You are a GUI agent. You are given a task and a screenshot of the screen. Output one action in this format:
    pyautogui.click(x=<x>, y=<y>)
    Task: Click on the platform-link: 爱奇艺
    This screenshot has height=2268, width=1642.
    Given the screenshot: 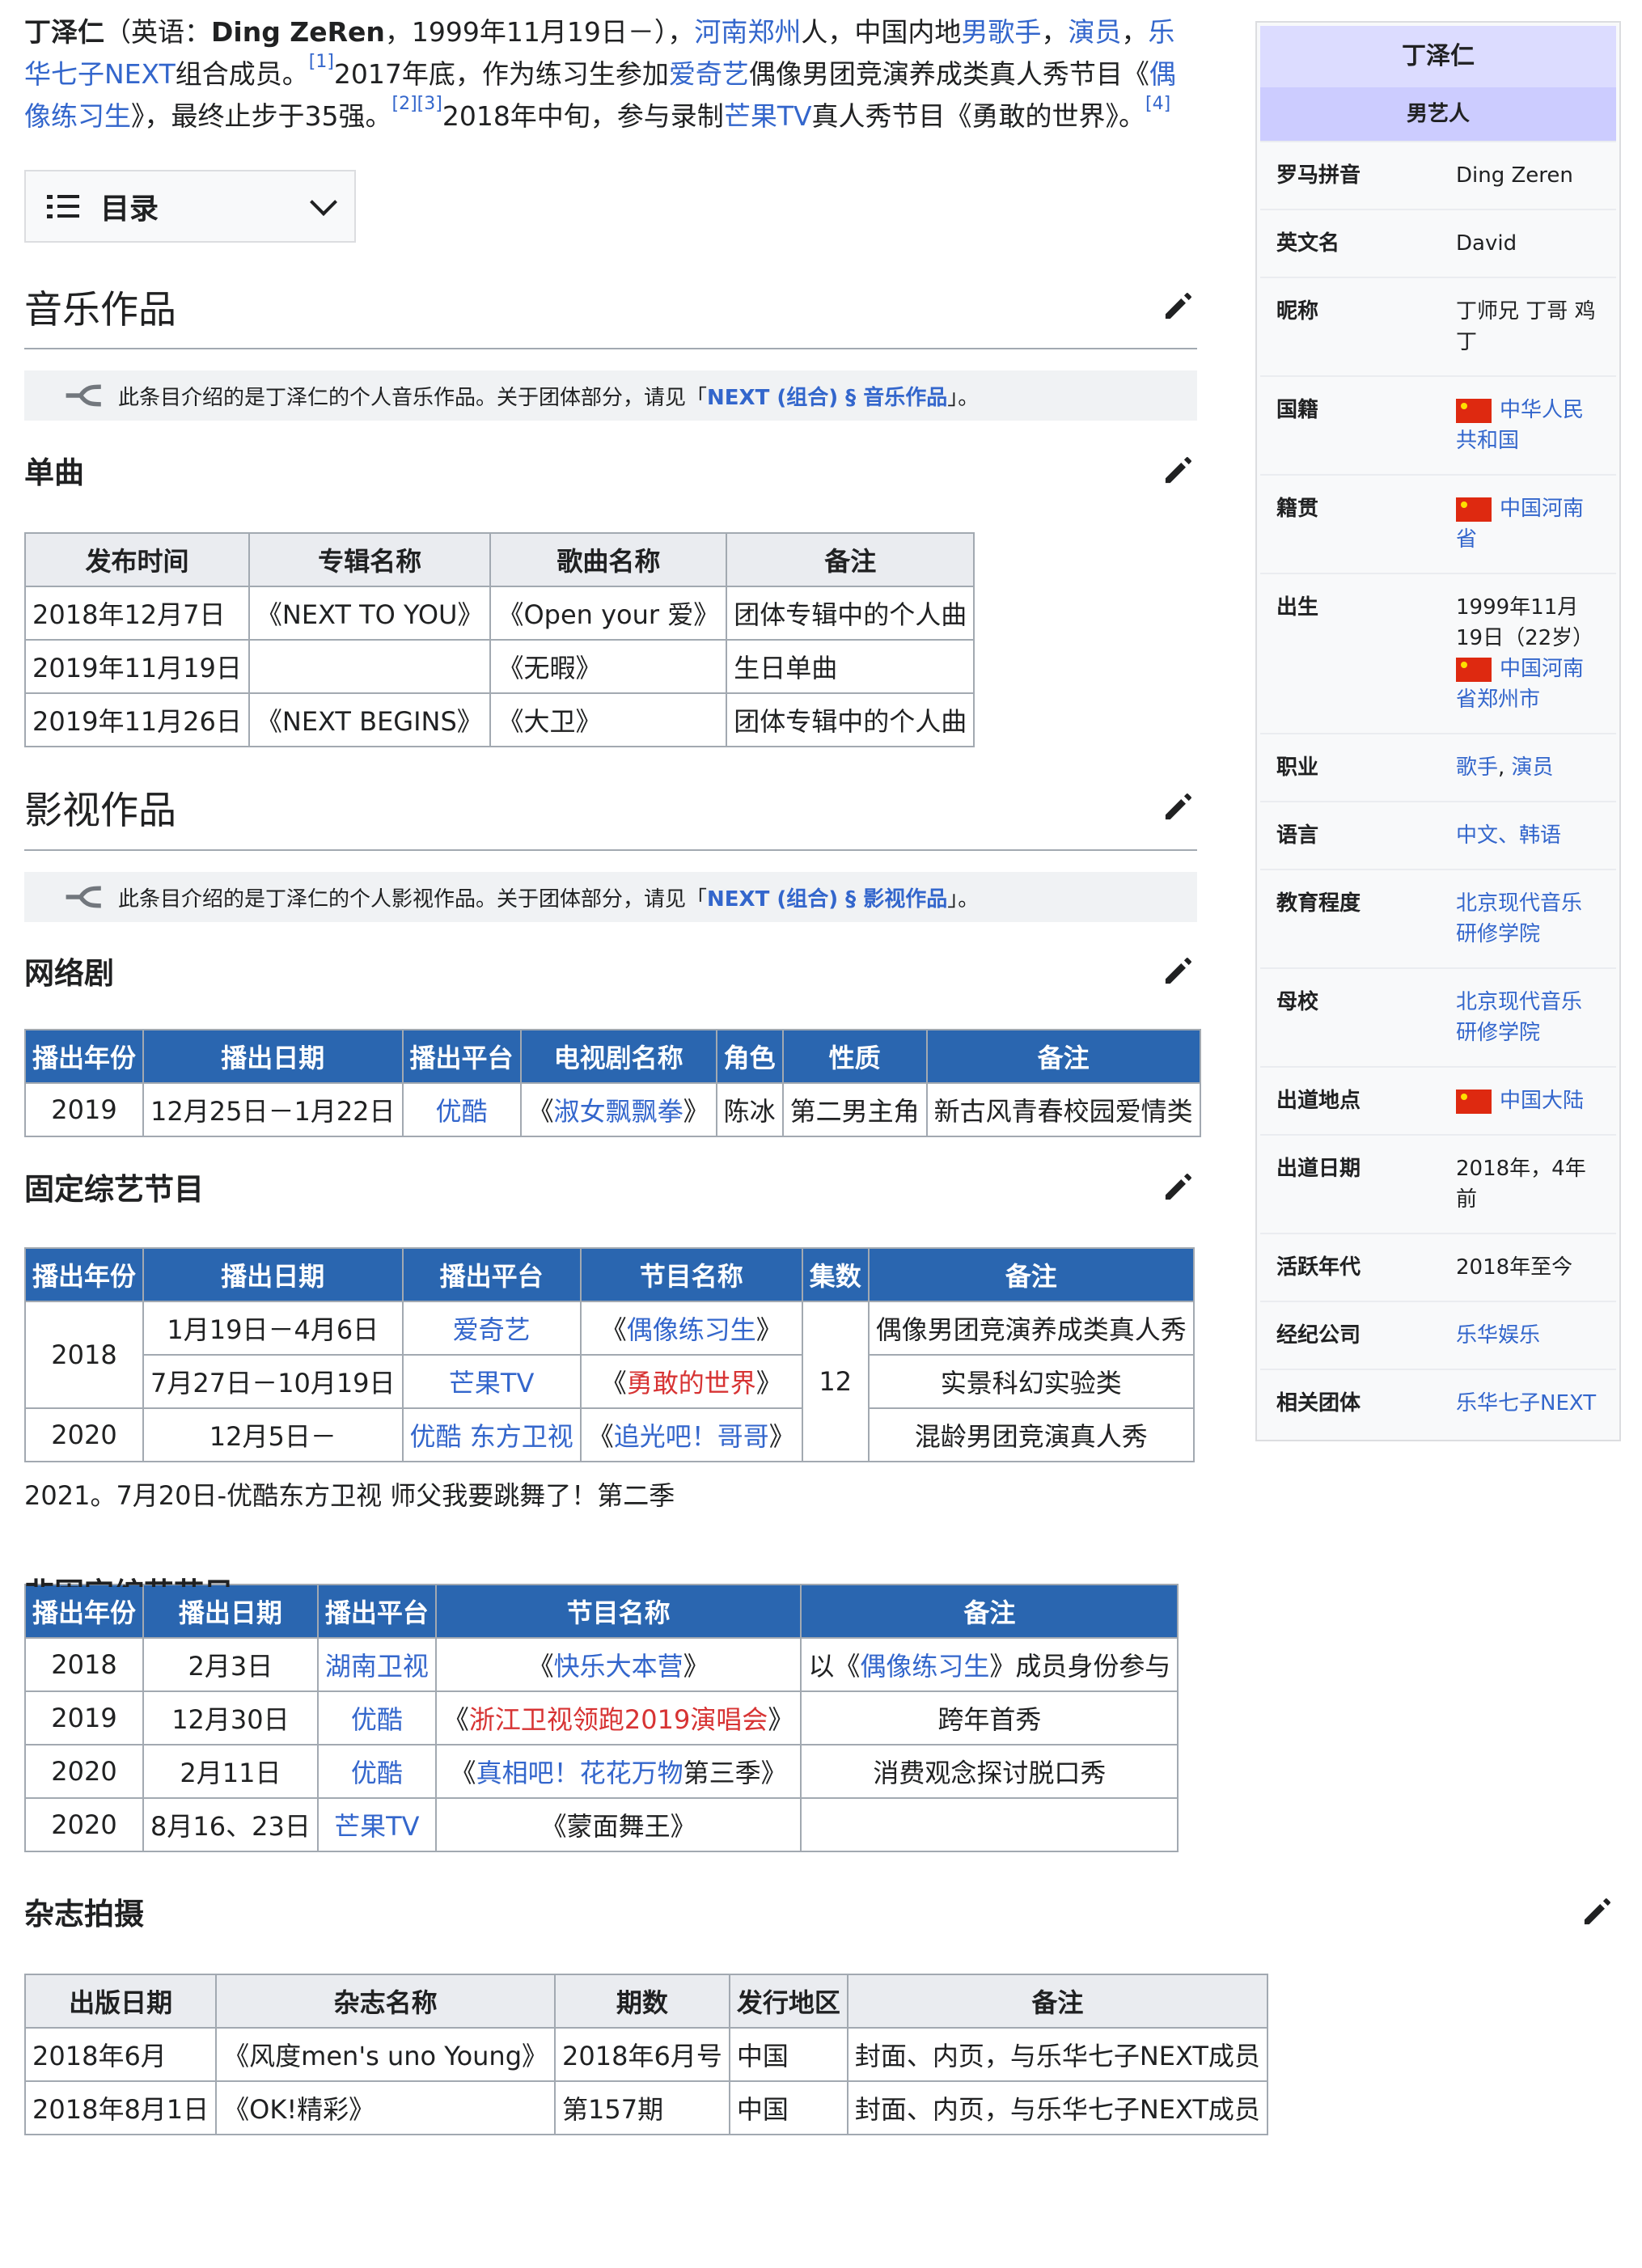 What is the action you would take?
    pyautogui.click(x=492, y=1330)
    